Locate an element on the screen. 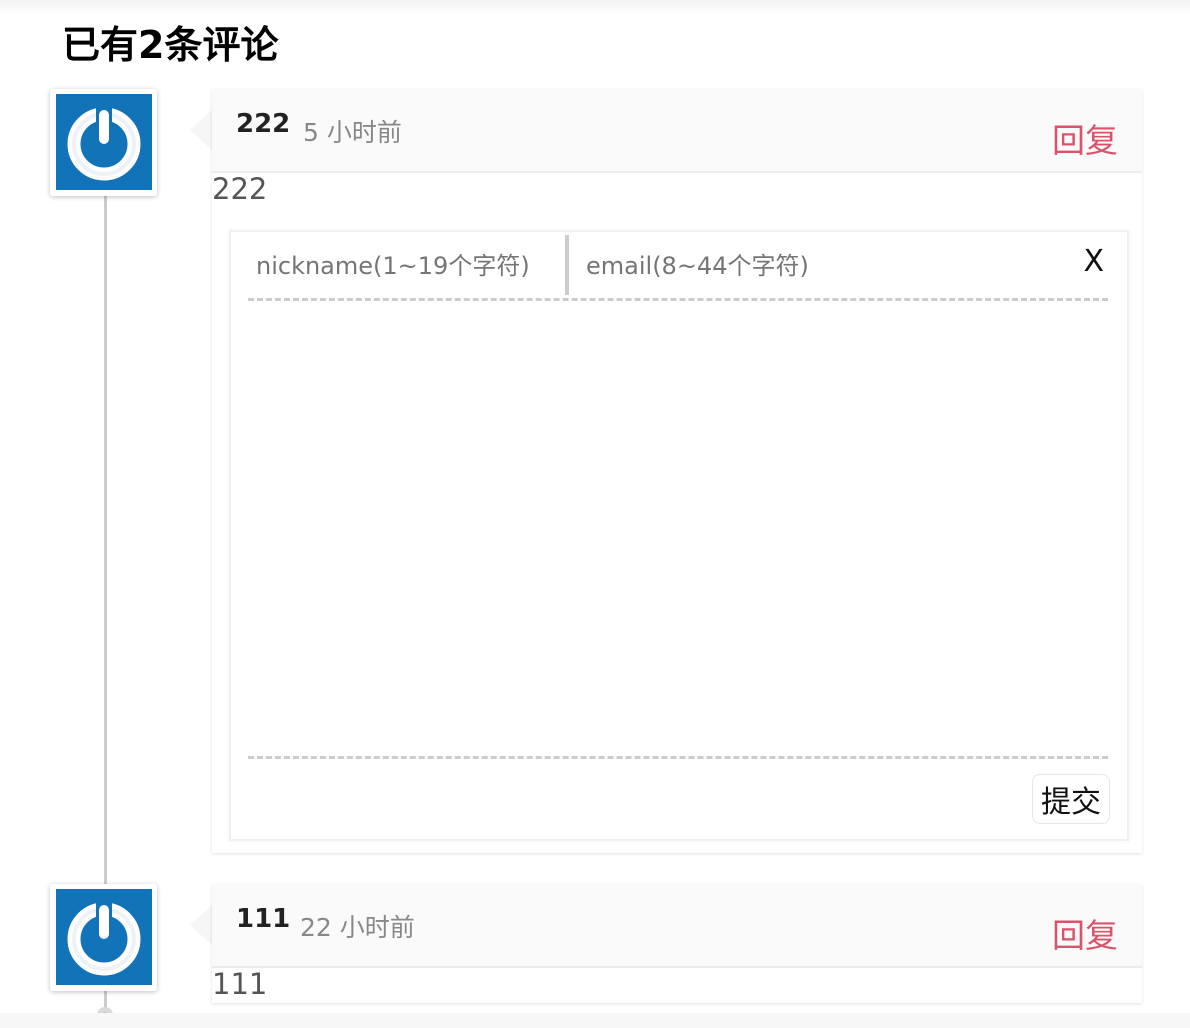 The width and height of the screenshot is (1190, 1028). reply-form-fields: X is located at coordinates (678, 266).